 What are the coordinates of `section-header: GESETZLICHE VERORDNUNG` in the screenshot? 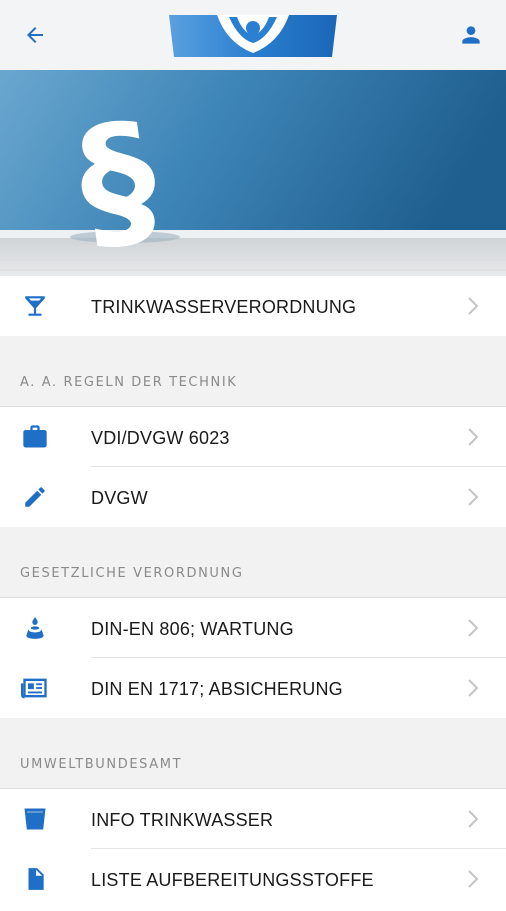 It's located at (253, 562).